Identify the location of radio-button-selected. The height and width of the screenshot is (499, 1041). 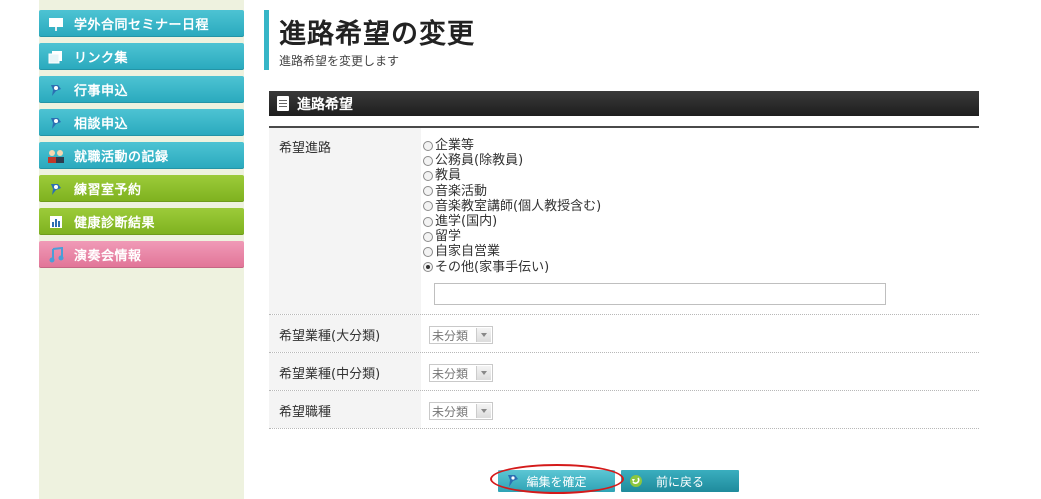
(428, 267).